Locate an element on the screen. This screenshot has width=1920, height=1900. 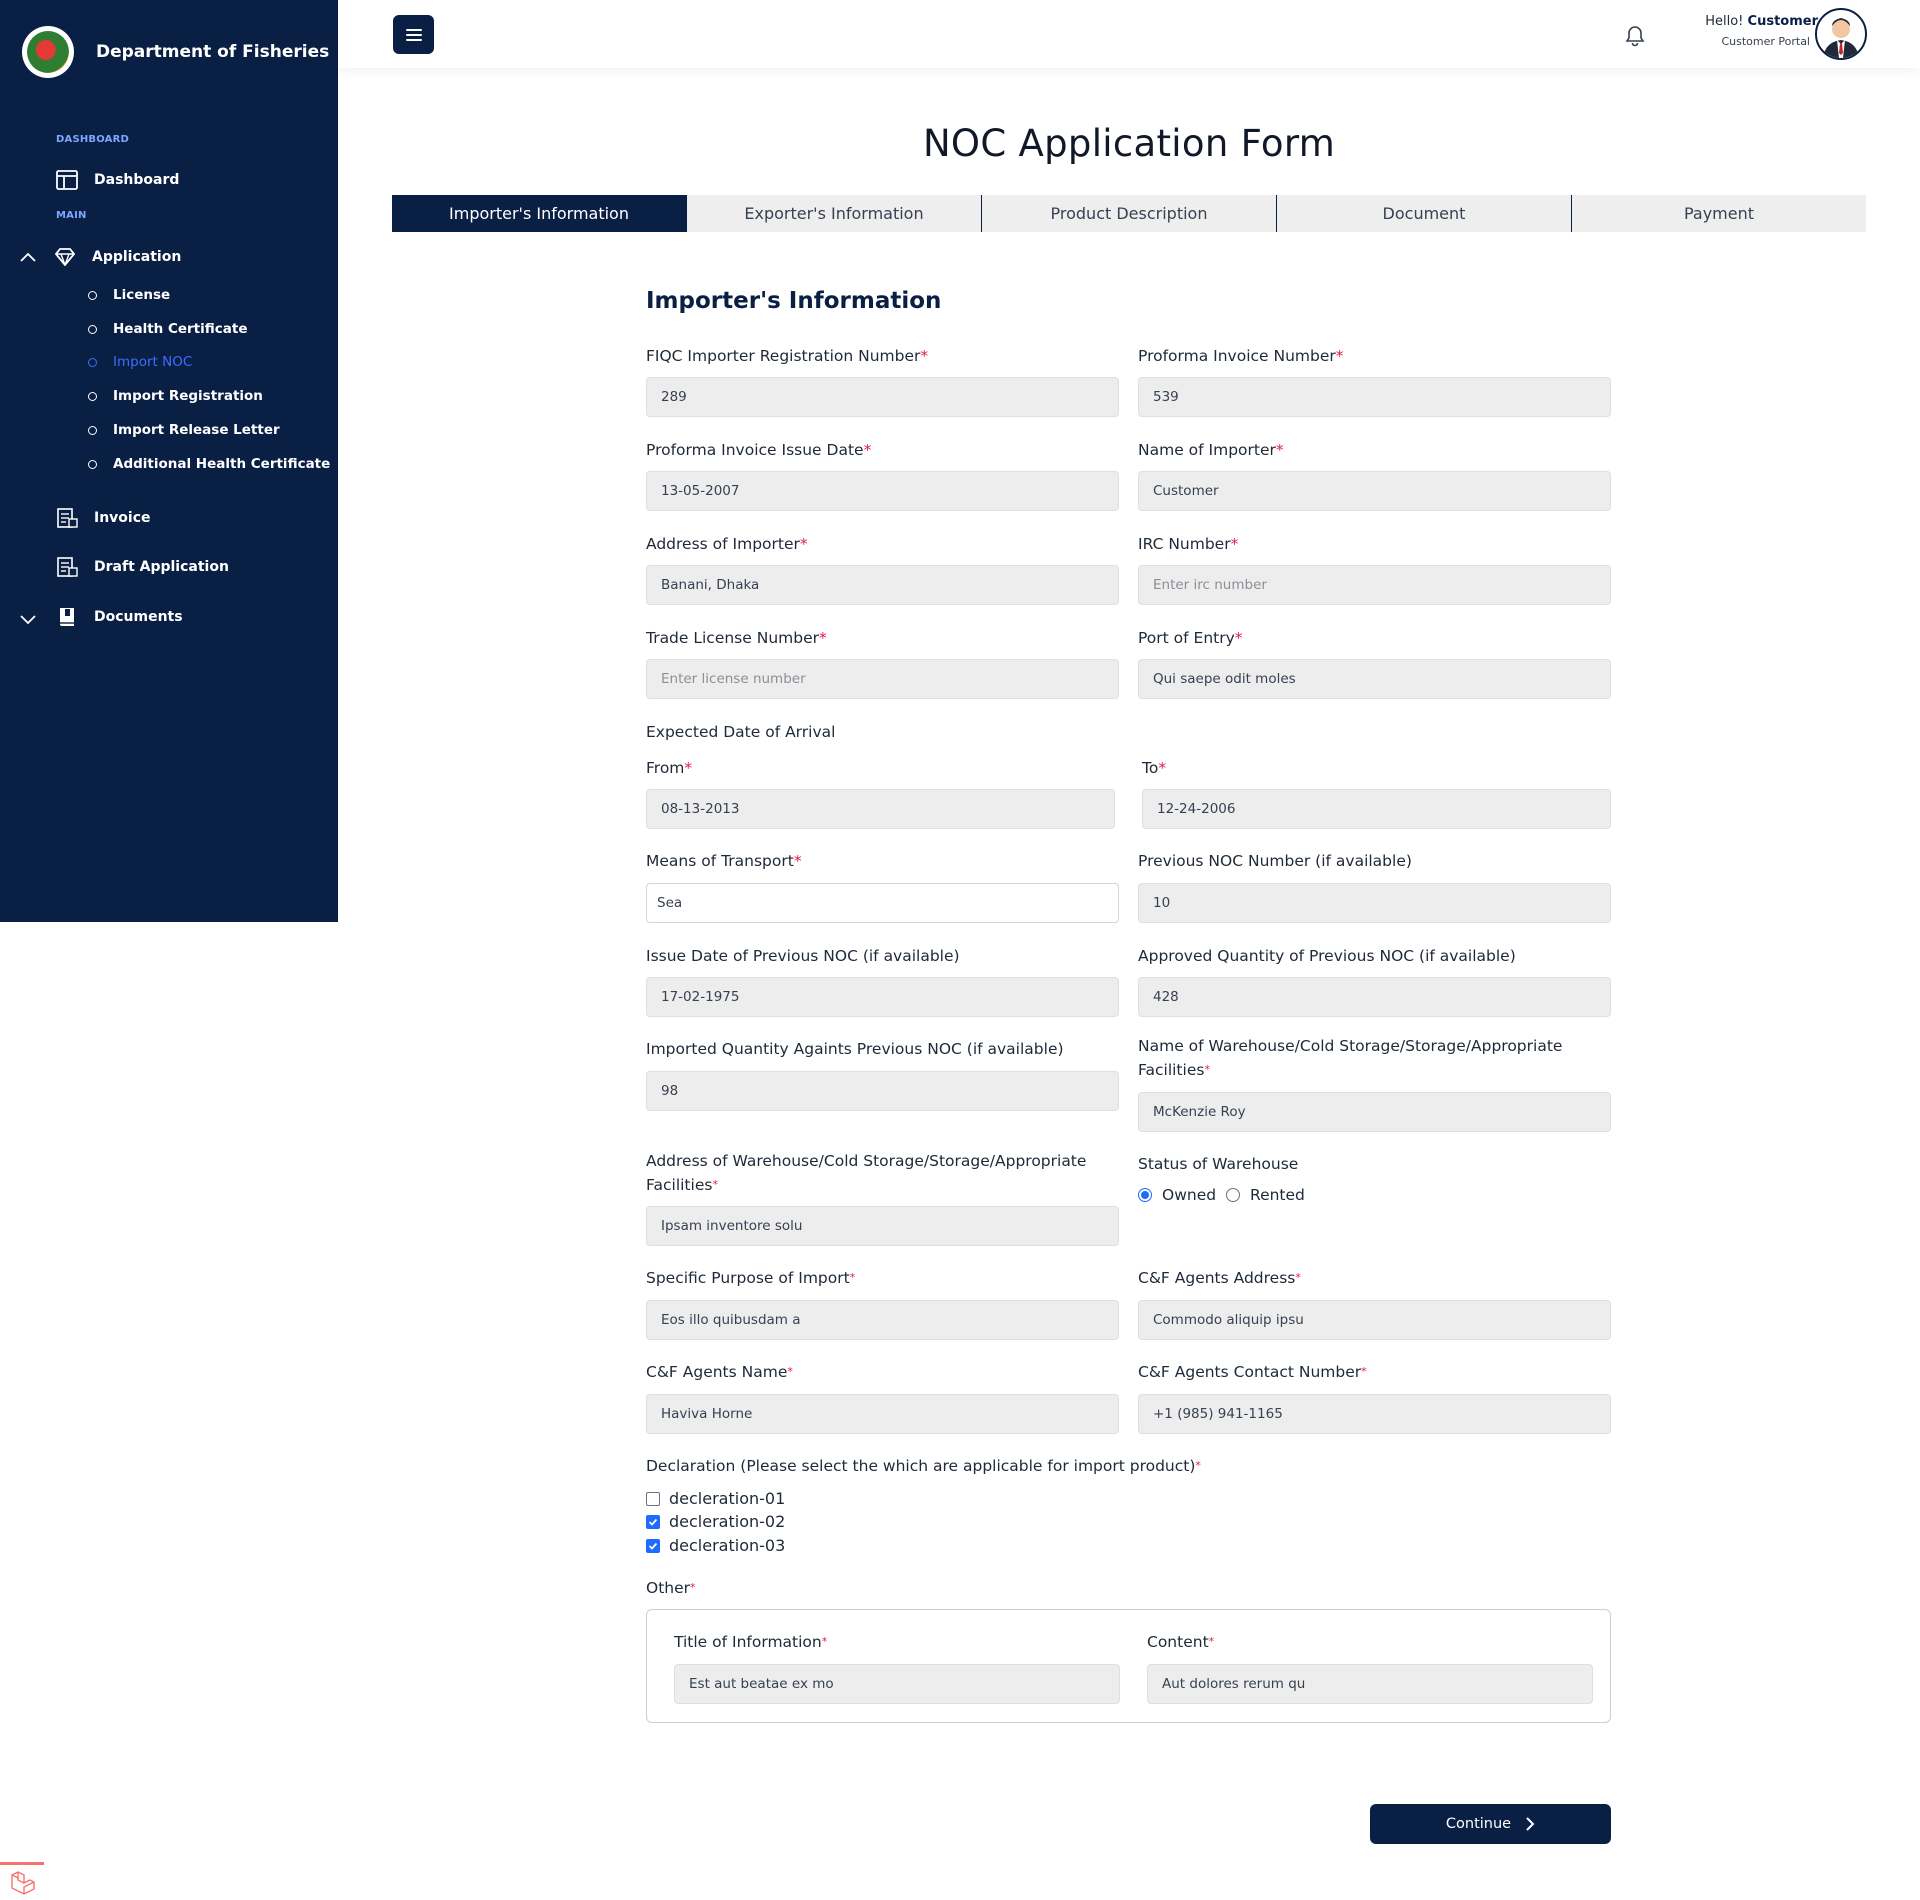
portal-label: Customer Portal is located at coordinates (1765, 41).